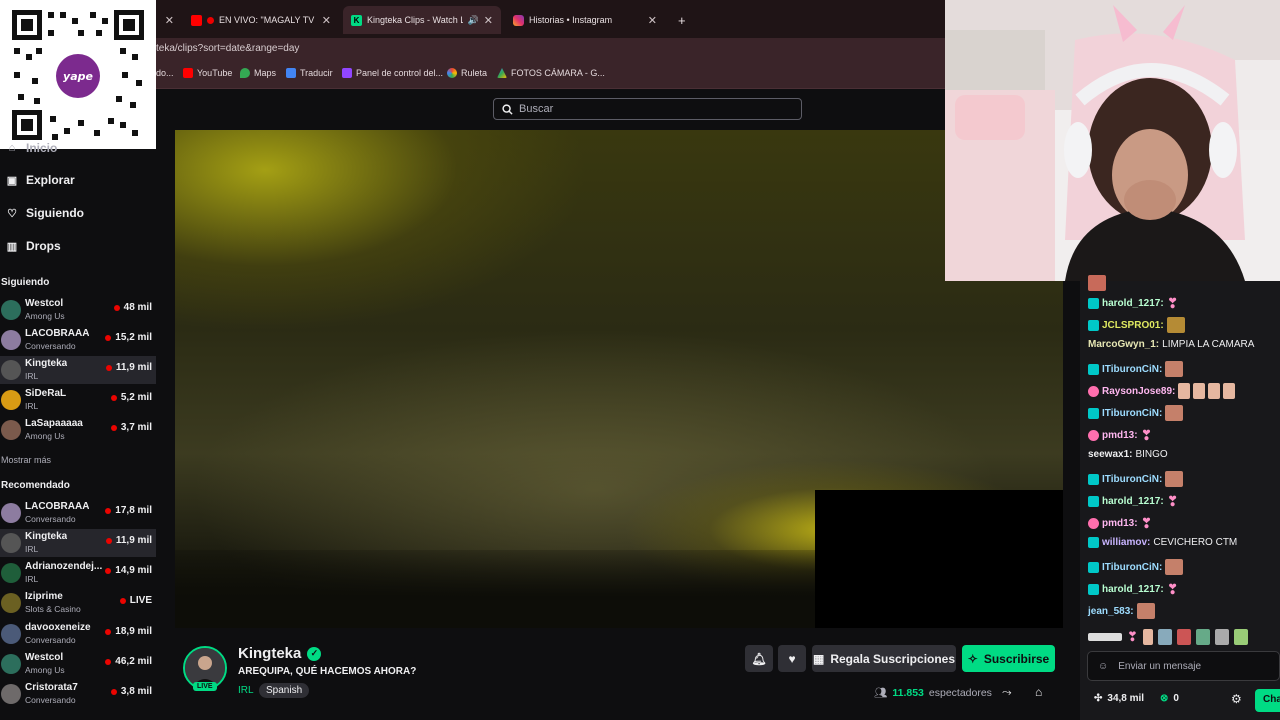 This screenshot has width=1280, height=720. What do you see at coordinates (518, 20) in the screenshot?
I see `instagram-icon` at bounding box center [518, 20].